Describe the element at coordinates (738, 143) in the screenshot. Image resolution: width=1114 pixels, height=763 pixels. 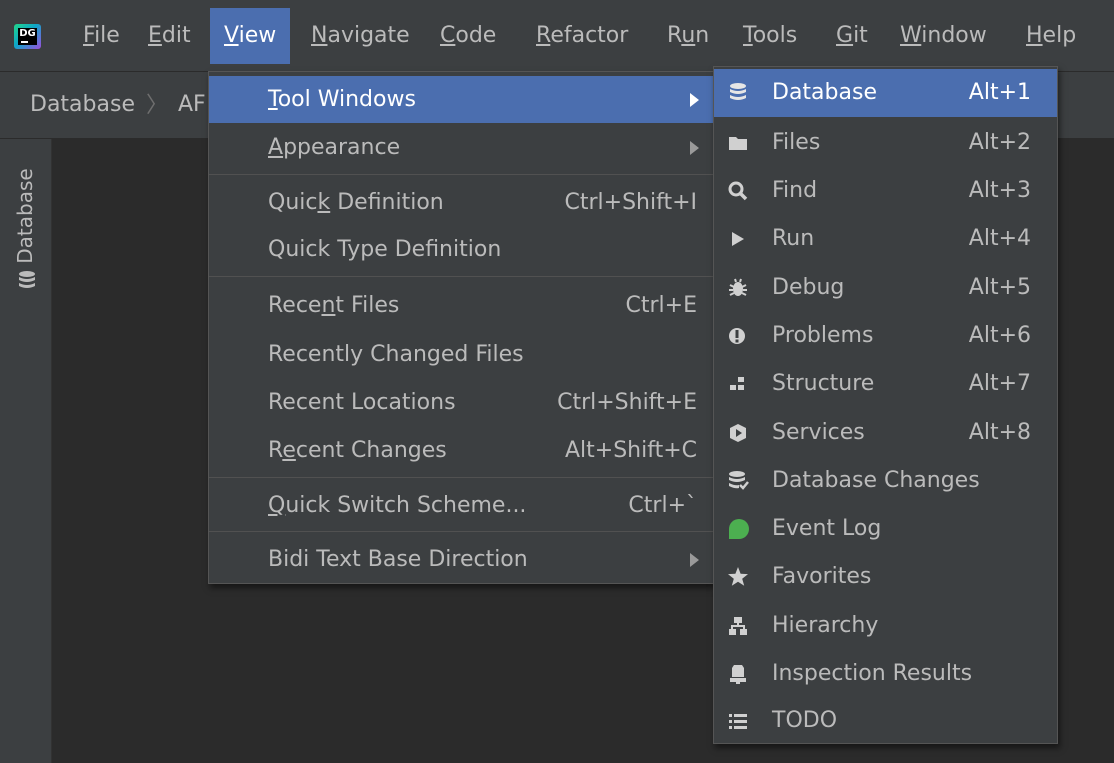
I see `folder-icon` at that location.